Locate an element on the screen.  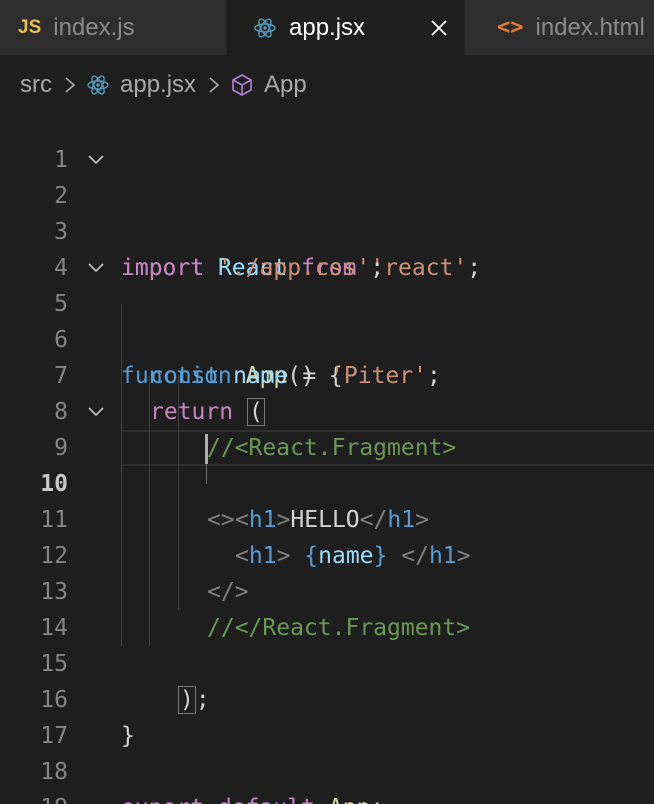
breadcrumb-folder: src is located at coordinates (36, 85).